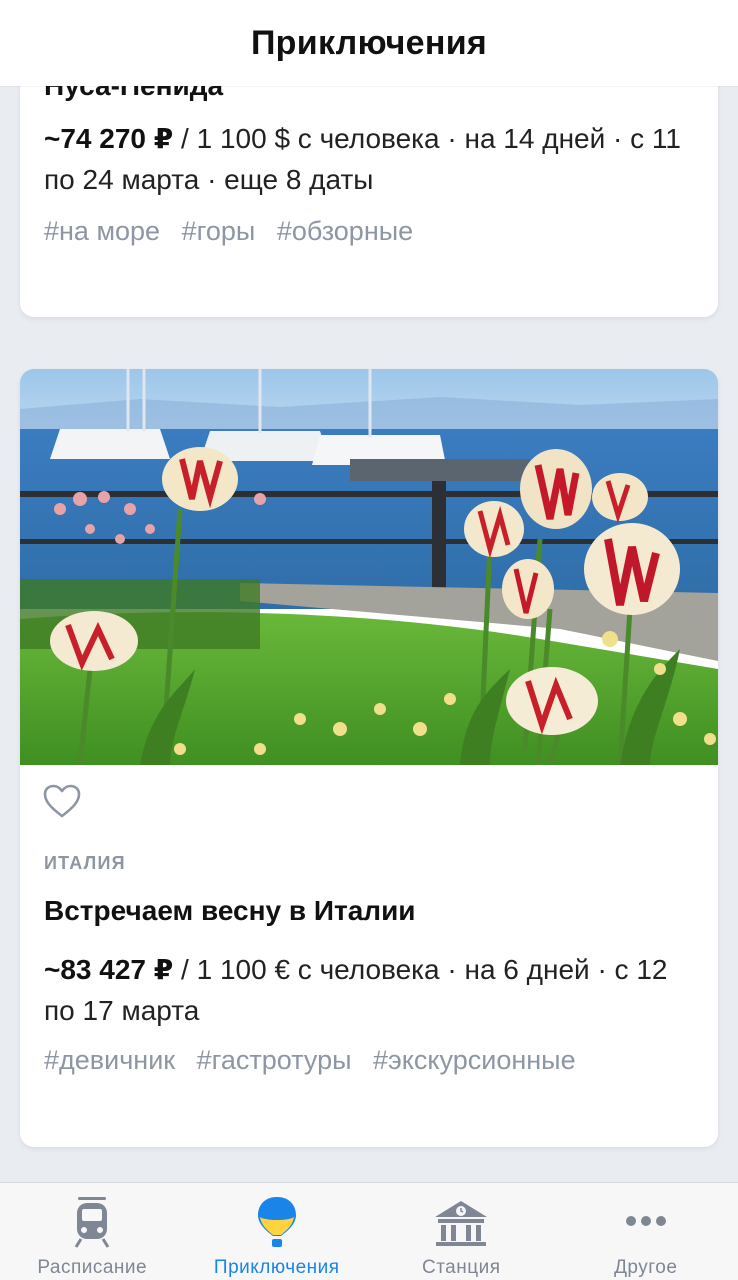 This screenshot has height=1280, width=738. I want to click on page-title: Приключения, so click(369, 42).